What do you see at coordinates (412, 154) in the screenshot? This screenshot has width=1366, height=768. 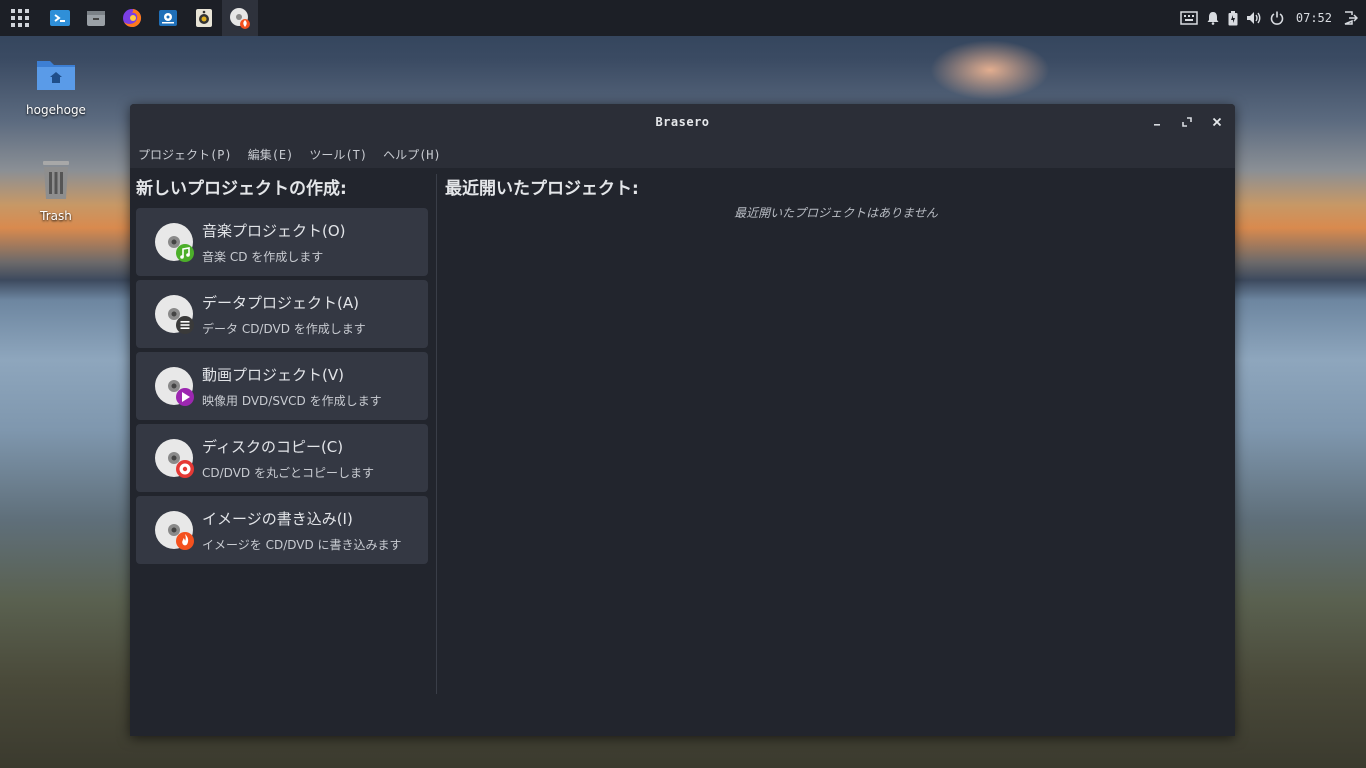 I see `menu-help: ヘルプ(H)` at bounding box center [412, 154].